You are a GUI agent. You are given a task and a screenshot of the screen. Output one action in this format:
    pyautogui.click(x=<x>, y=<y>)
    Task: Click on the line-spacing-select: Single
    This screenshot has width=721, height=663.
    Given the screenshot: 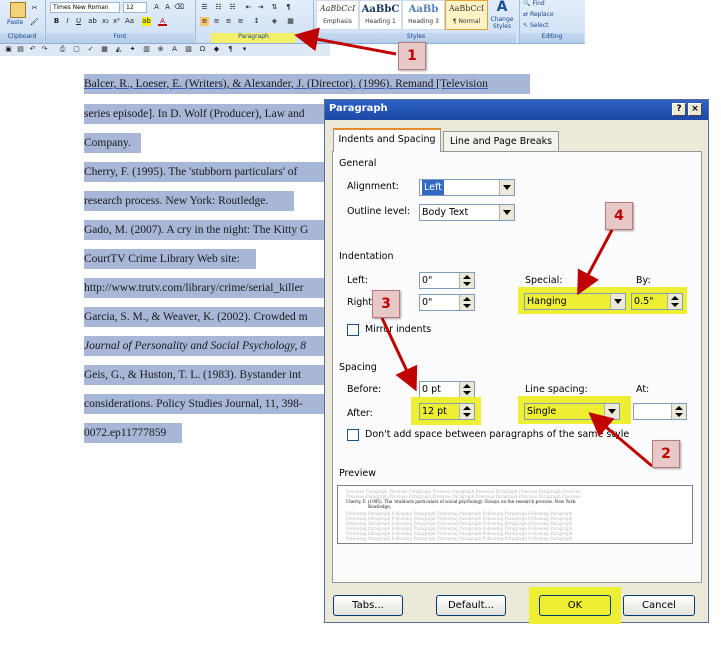 What is the action you would take?
    pyautogui.click(x=572, y=411)
    